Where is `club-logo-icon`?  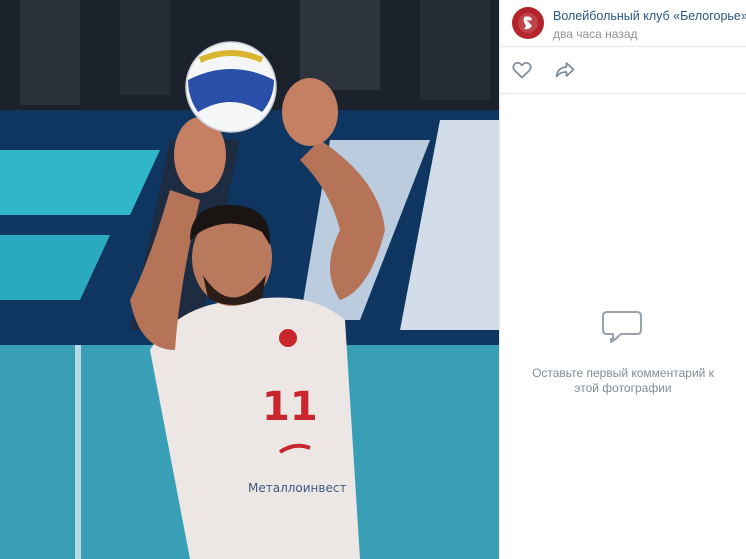 club-logo-icon is located at coordinates (528, 23).